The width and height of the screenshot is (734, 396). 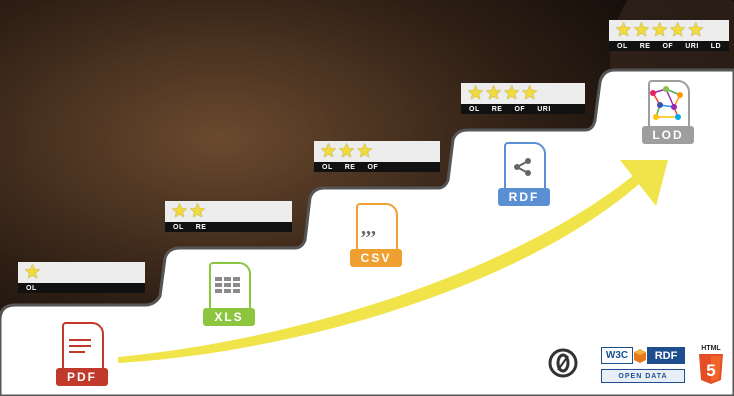 I want to click on w3c-rdf-logo: W3C RDF, so click(x=643, y=355).